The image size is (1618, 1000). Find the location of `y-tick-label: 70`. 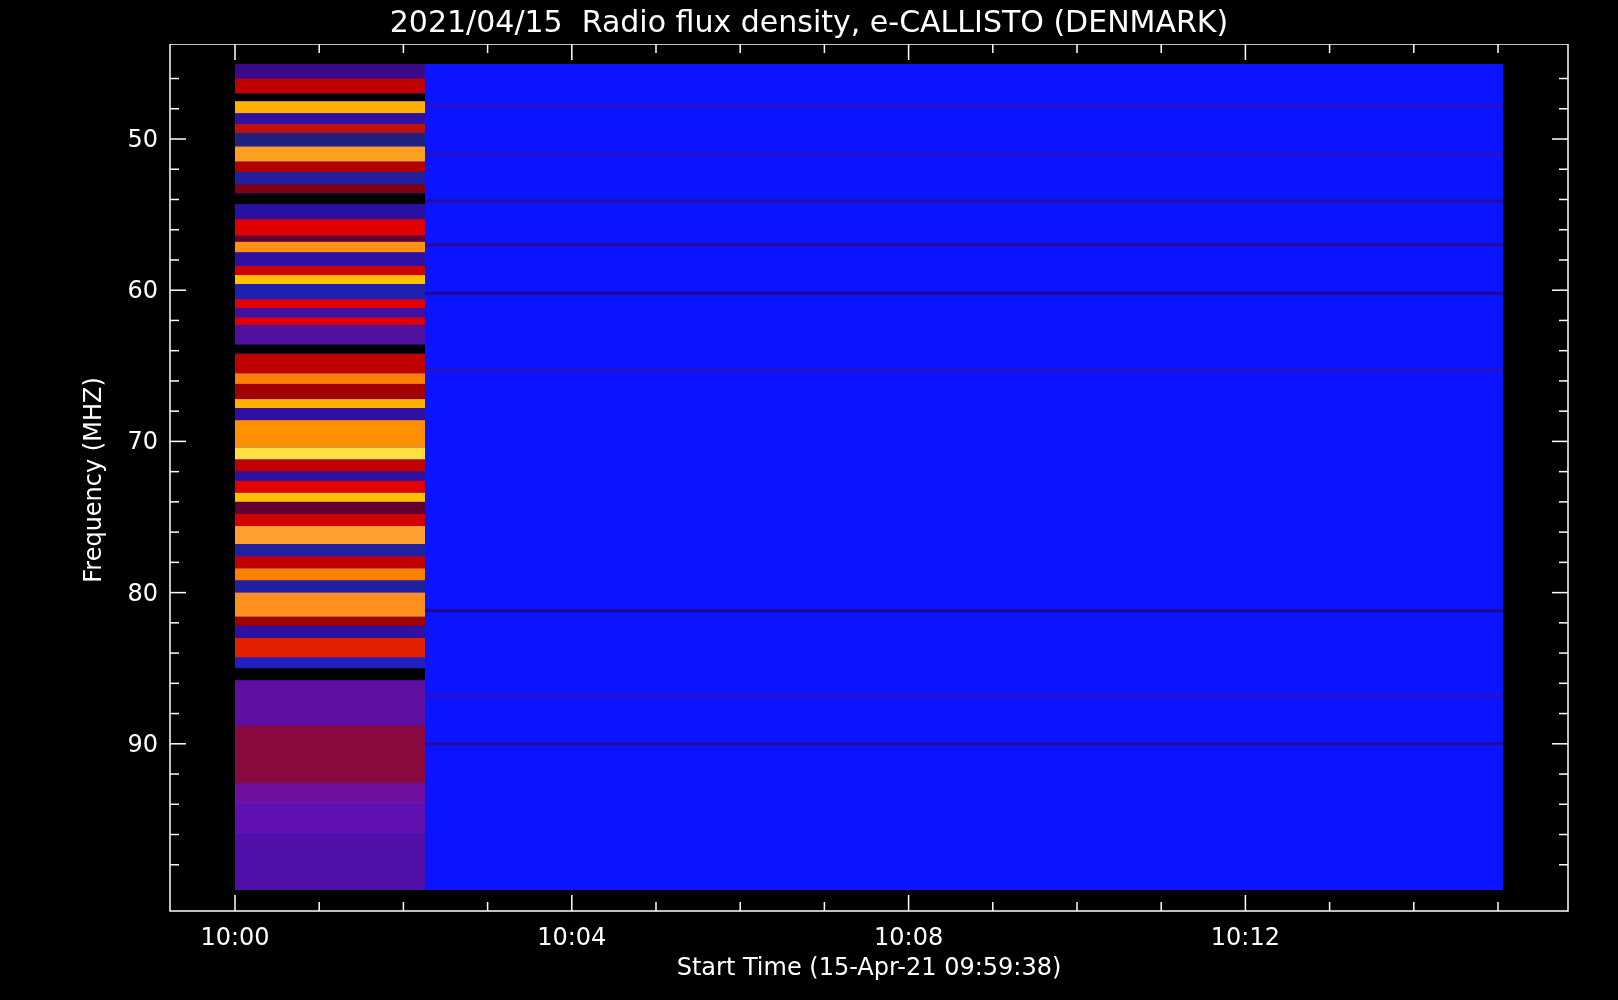

y-tick-label: 70 is located at coordinates (142, 441).